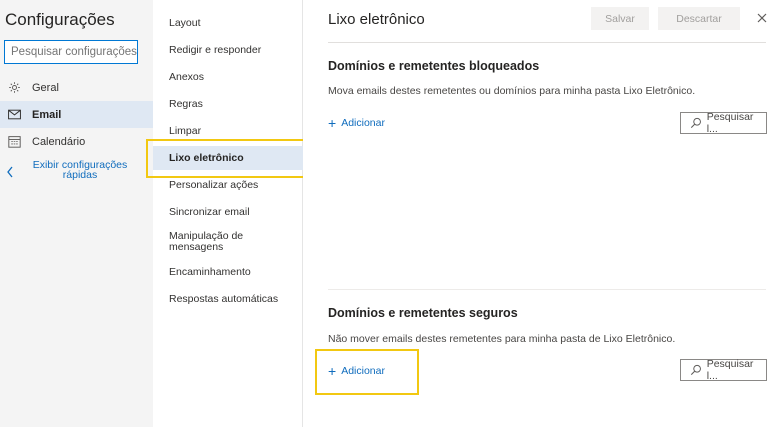 The image size is (778, 427). Describe the element at coordinates (620, 18) in the screenshot. I see `save-button: Salvar` at that location.